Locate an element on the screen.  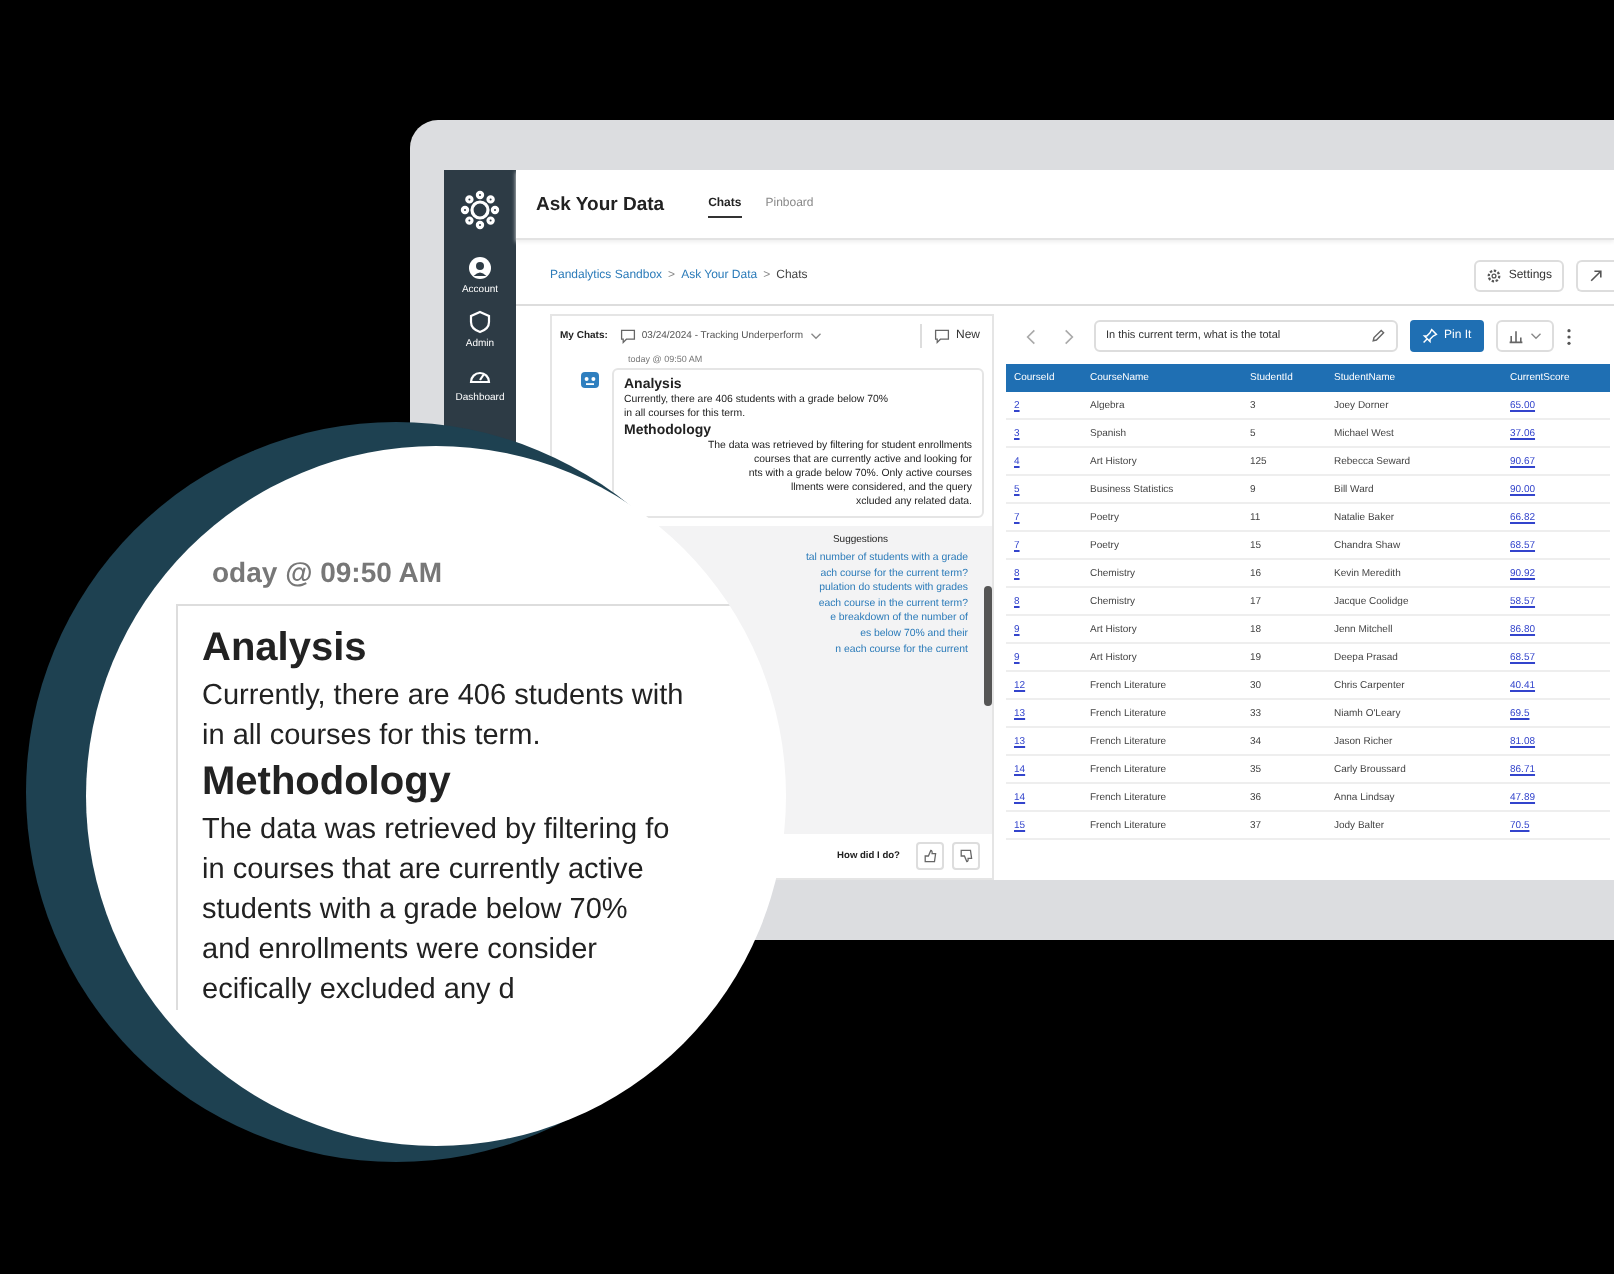
message-text: The data was retrieved by filtering fo is located at coordinates (437, 831).